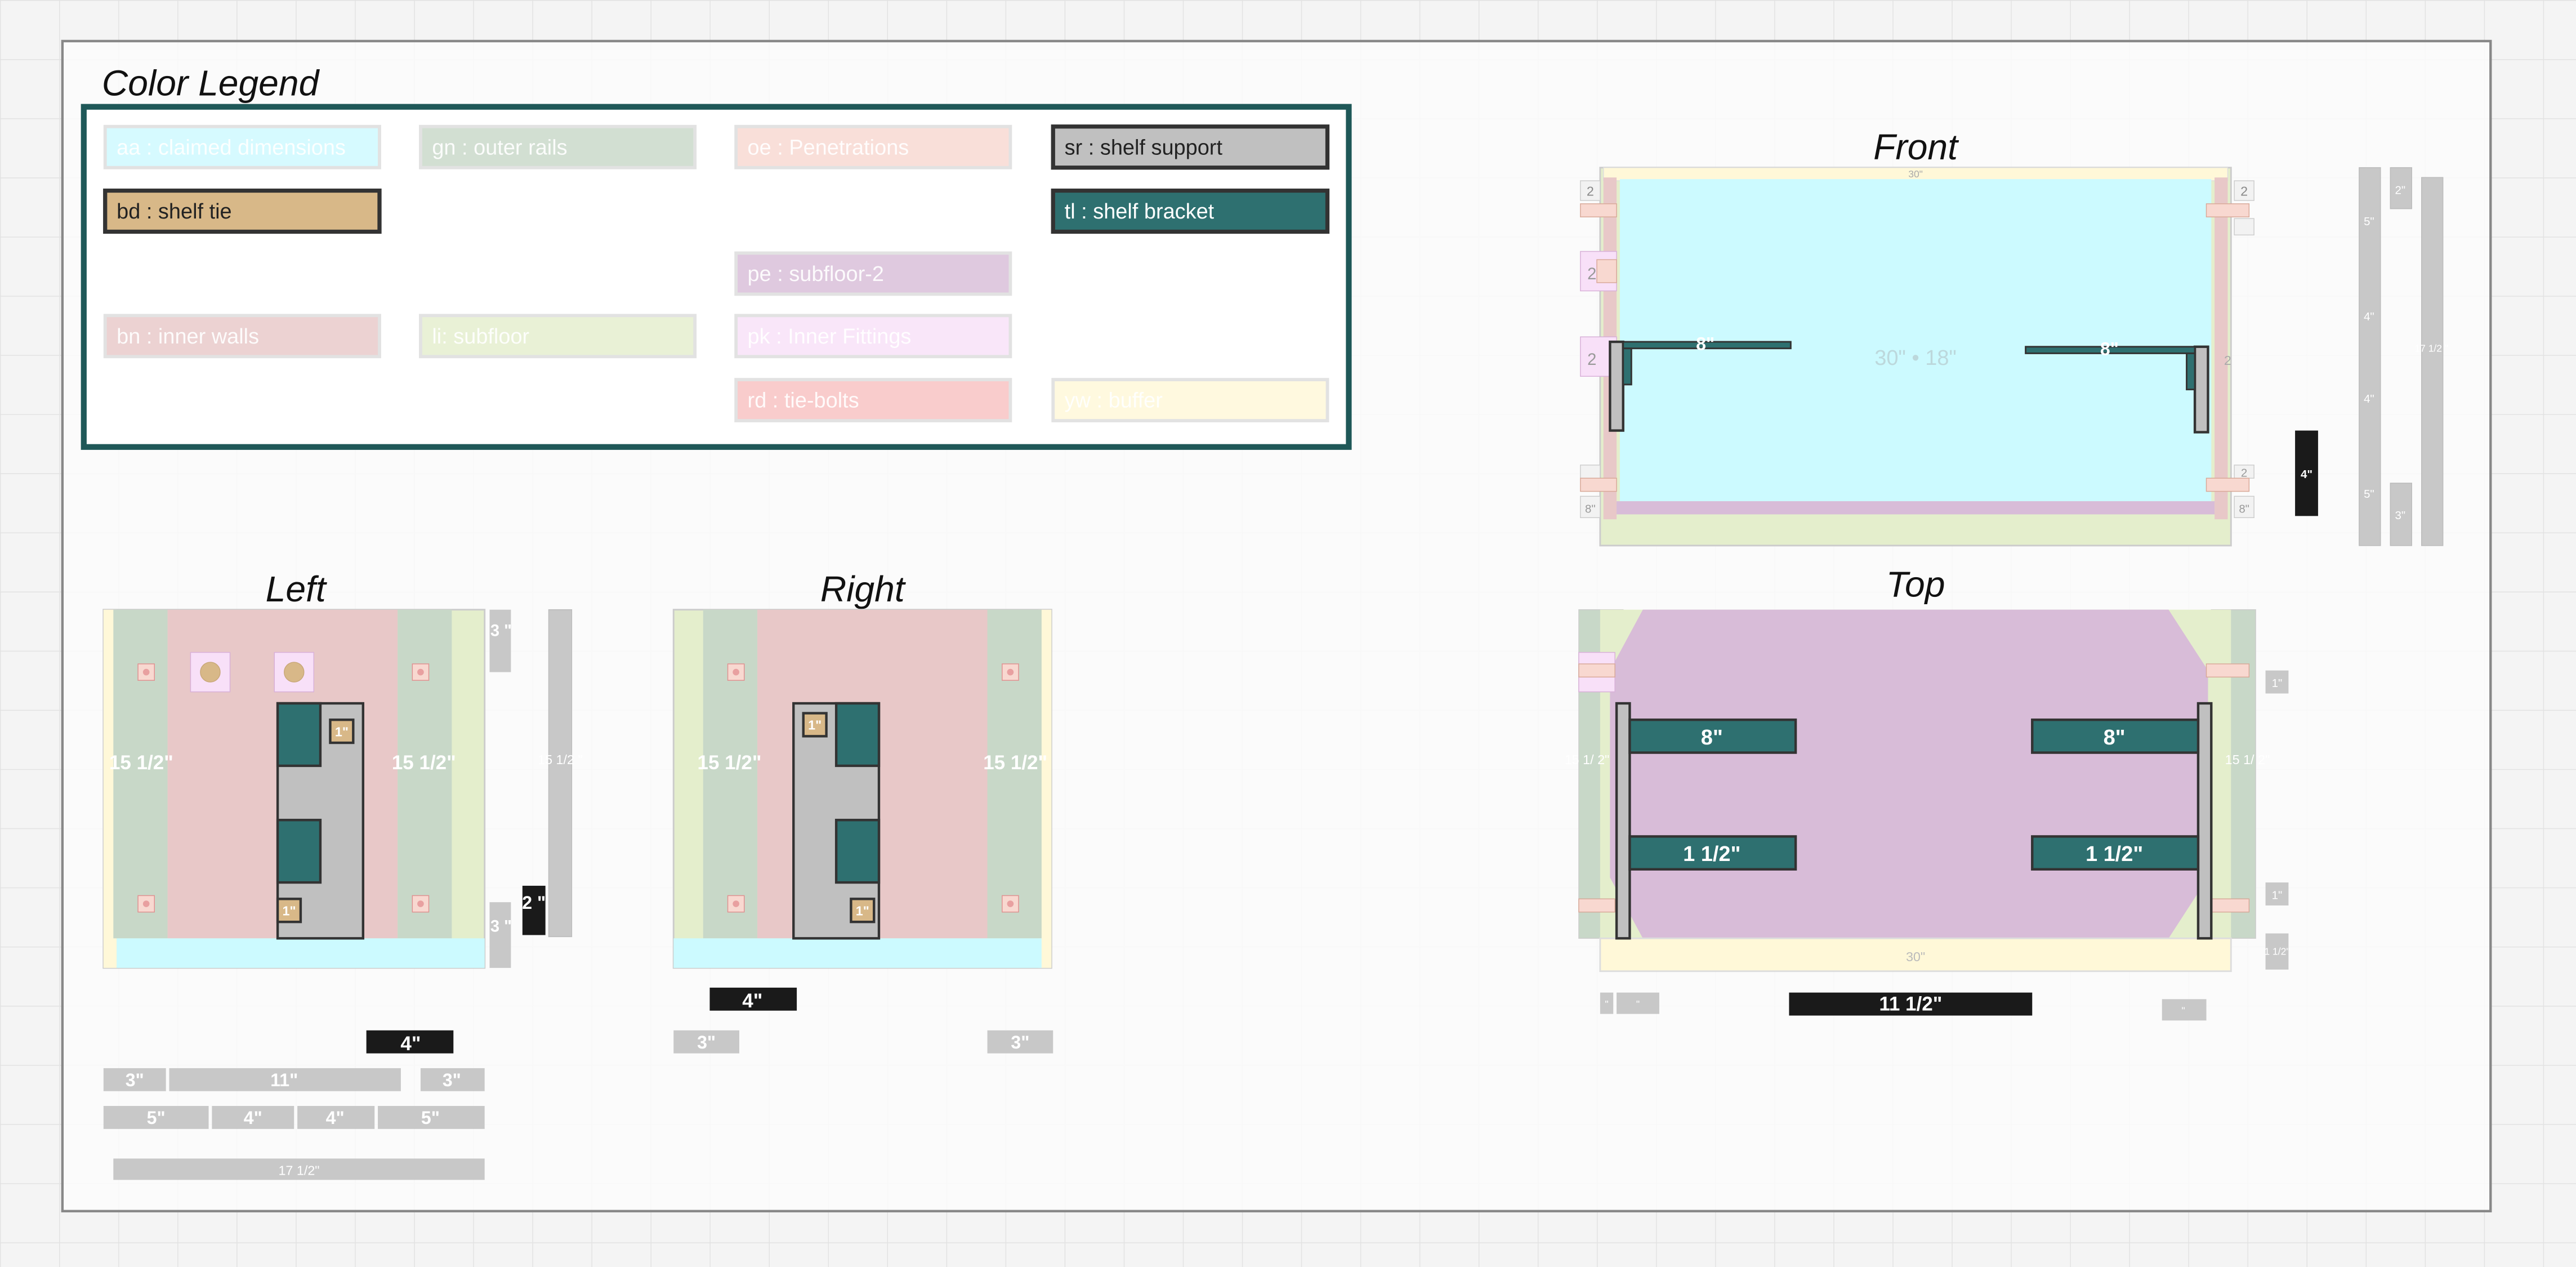 The height and width of the screenshot is (1267, 2576). Describe the element at coordinates (298, 1170) in the screenshot. I see `left-dim-label: 17 1/2"` at that location.